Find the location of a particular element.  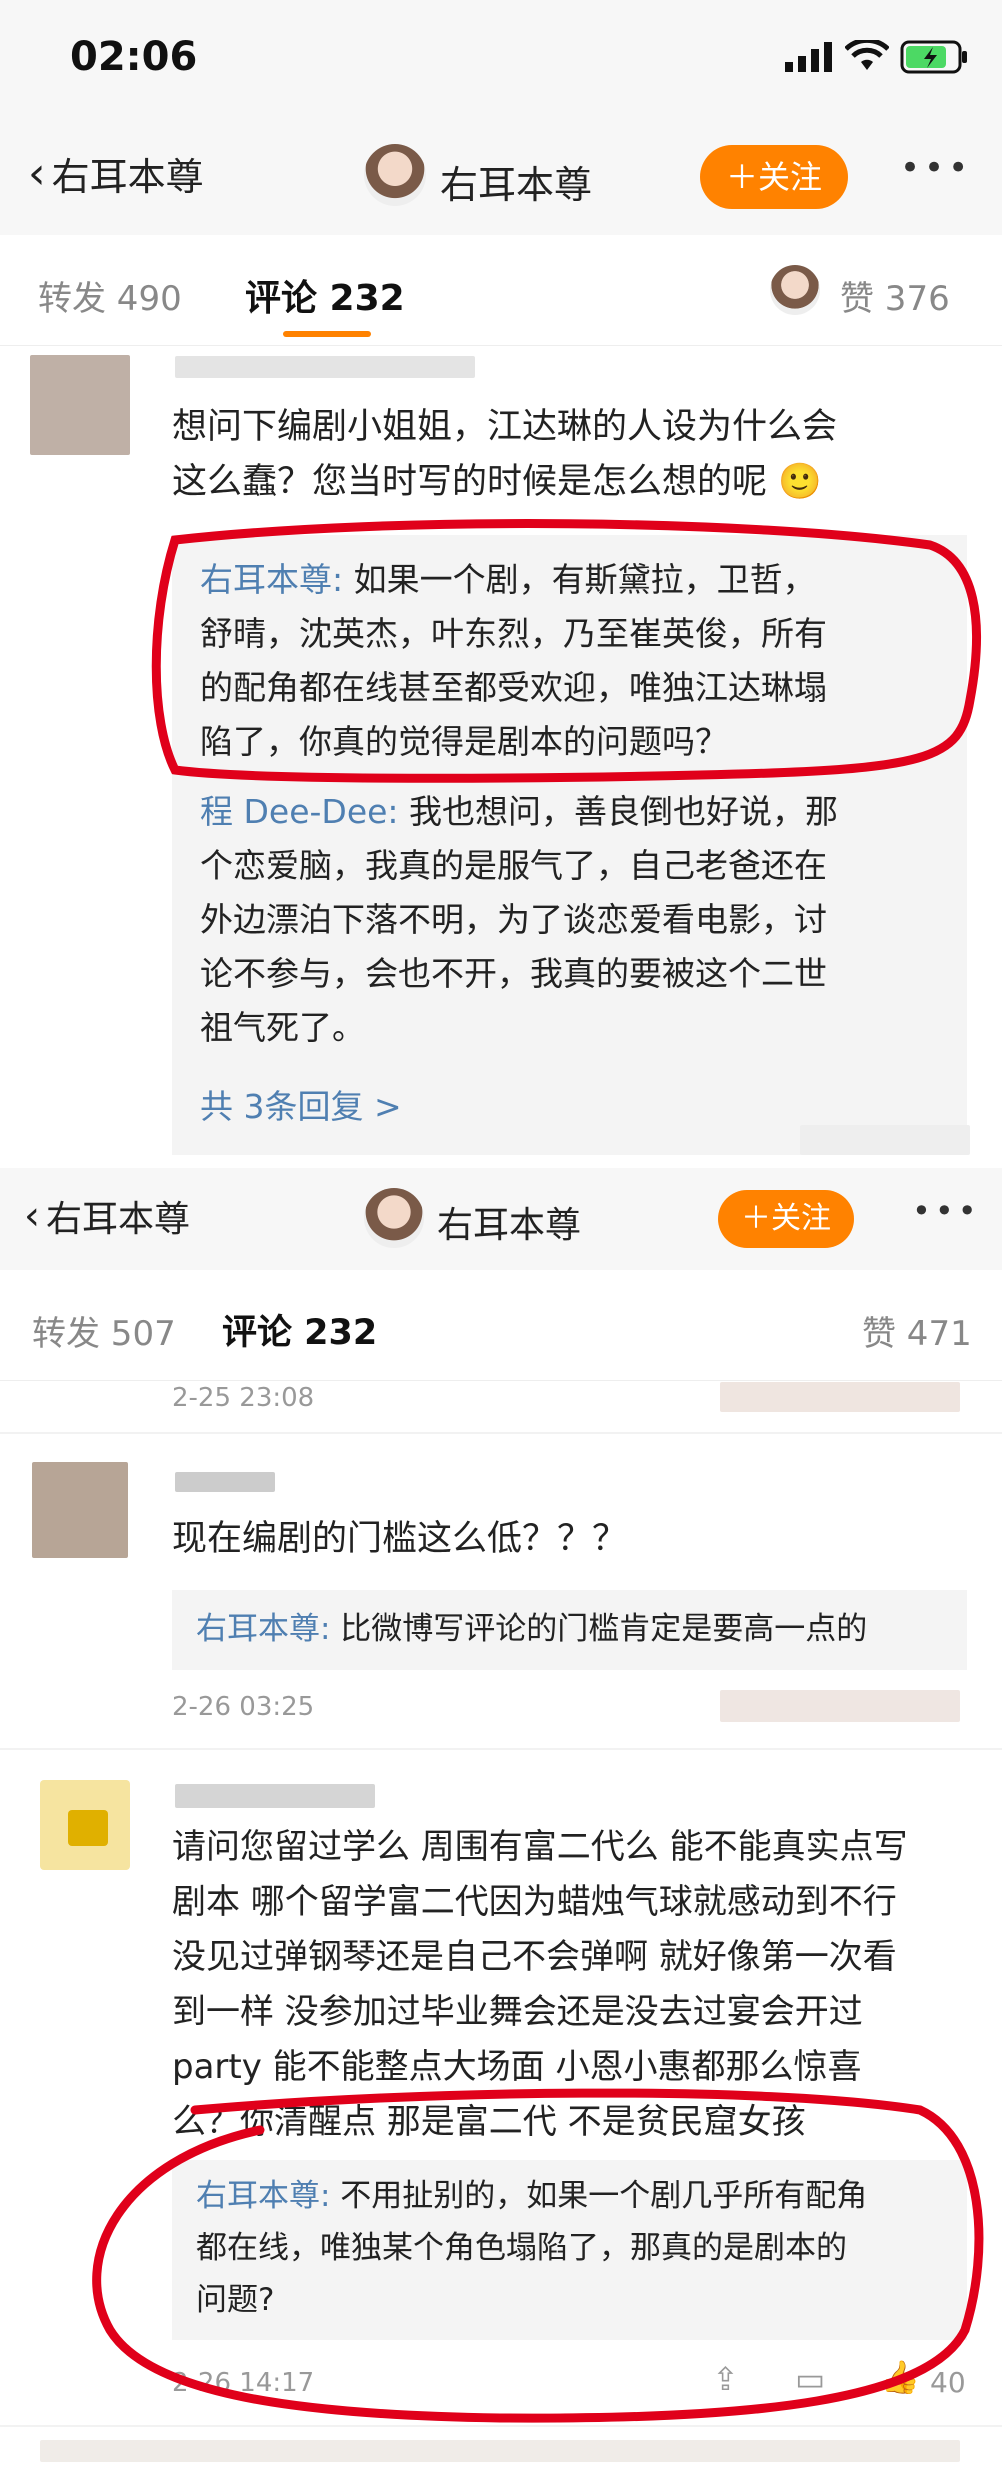

nav-bar-2: ‹ 右耳本尊 右耳本尊 ＋关注 ••• is located at coordinates (501, 1219).